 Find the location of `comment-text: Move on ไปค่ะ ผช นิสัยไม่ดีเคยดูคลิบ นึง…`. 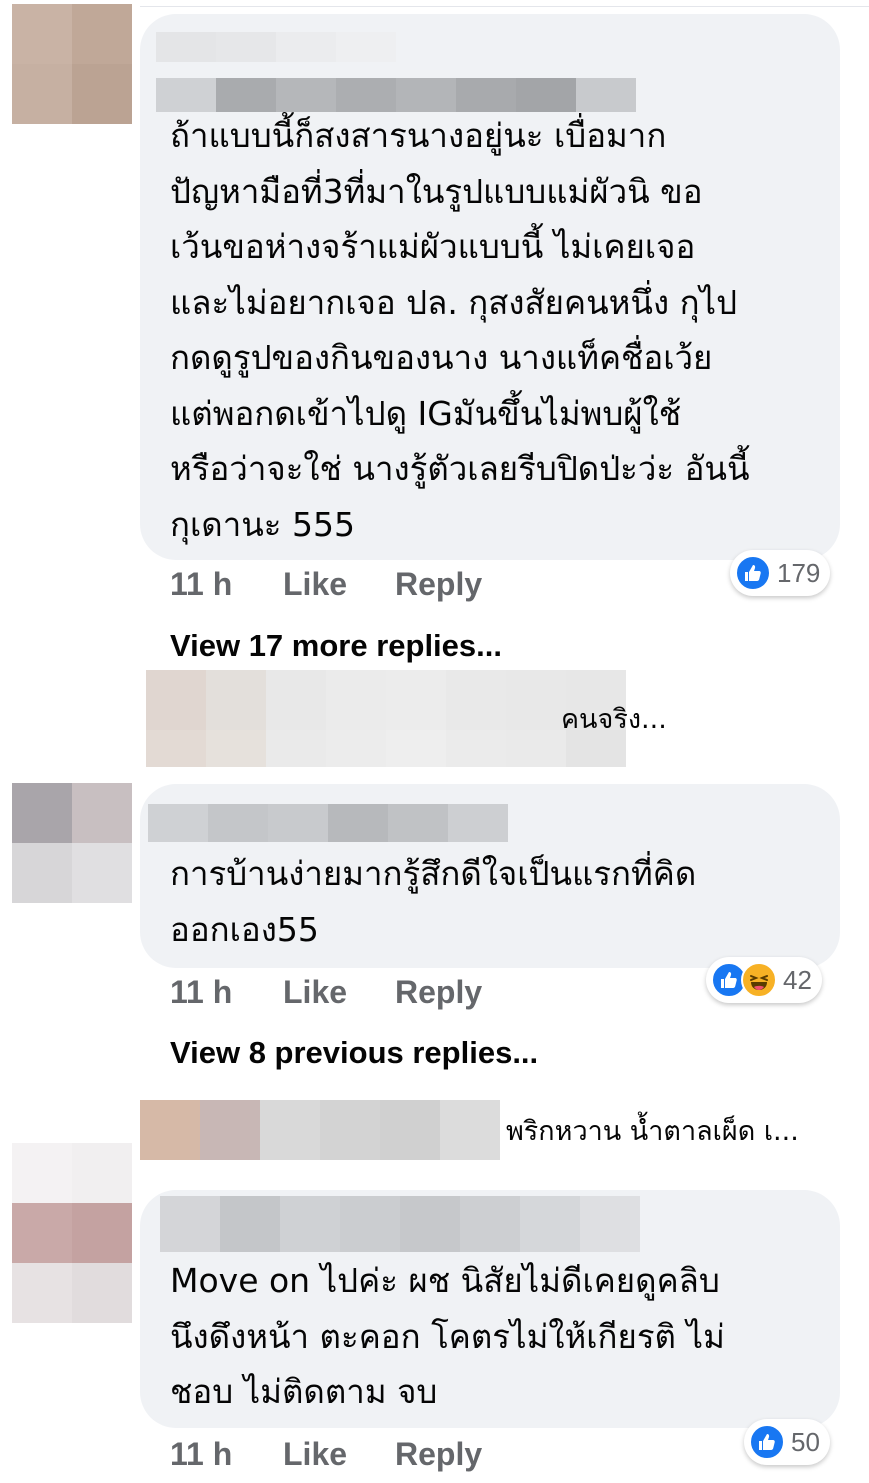

comment-text: Move on ไปค่ะ ผช นิสัยไม่ดีเคยดูคลิบ นึง… is located at coordinates (447, 1336).